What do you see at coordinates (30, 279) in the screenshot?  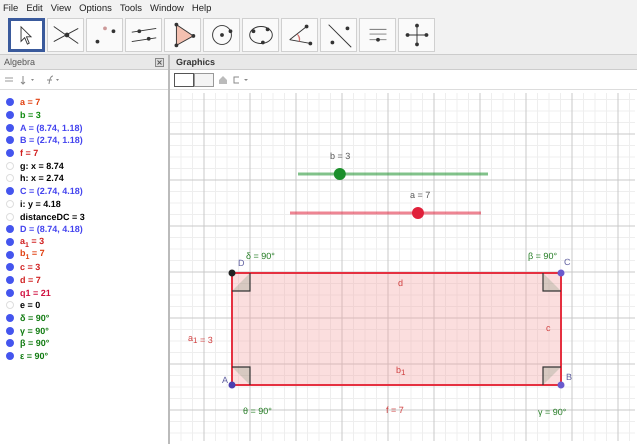 I see `algebra-entry: d = 7` at bounding box center [30, 279].